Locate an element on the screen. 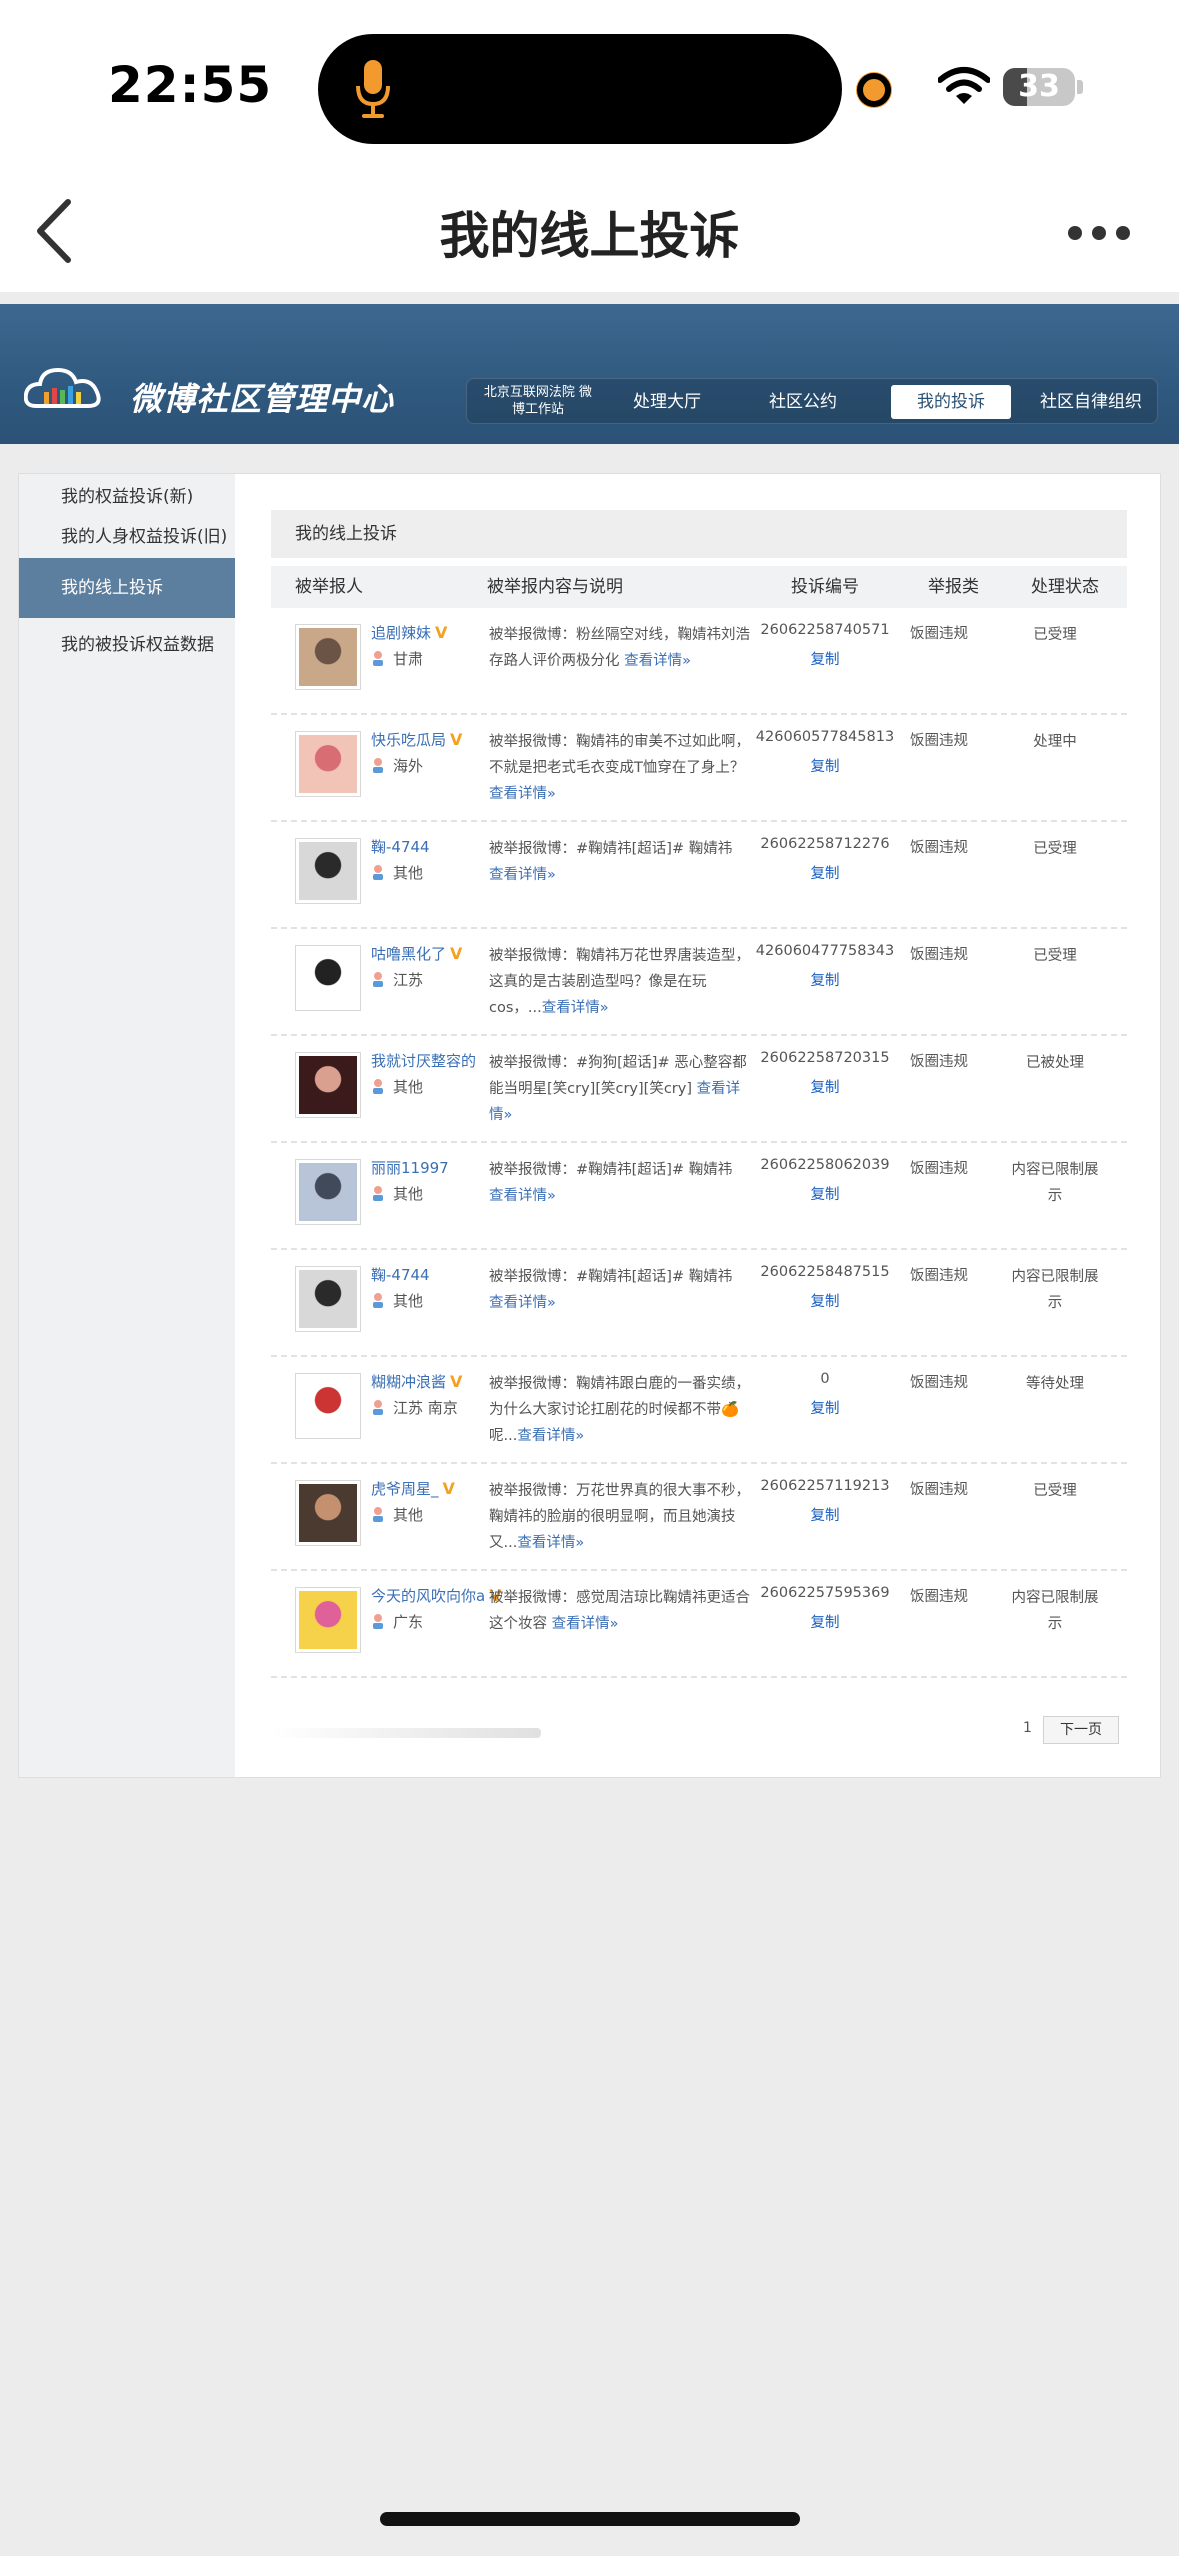 Image resolution: width=1179 pixels, height=2556 pixels. user-location: 海外 is located at coordinates (397, 765).